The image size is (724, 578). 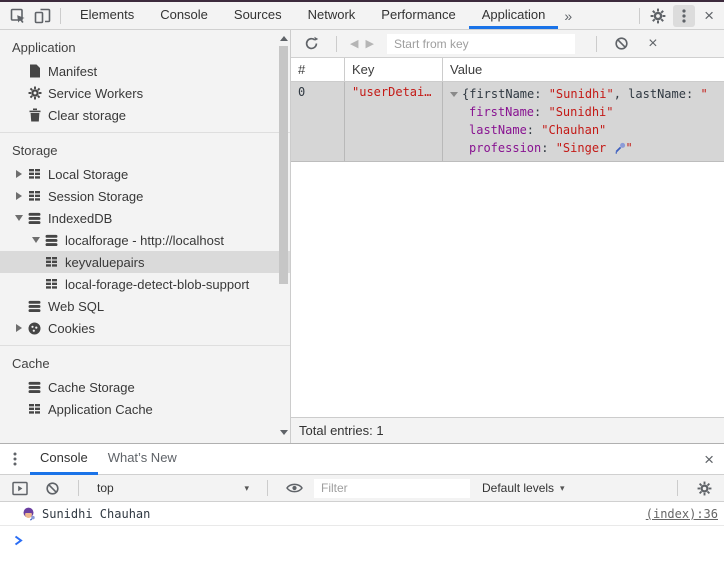 I want to click on page-forward-icon: ▶, so click(x=369, y=43).